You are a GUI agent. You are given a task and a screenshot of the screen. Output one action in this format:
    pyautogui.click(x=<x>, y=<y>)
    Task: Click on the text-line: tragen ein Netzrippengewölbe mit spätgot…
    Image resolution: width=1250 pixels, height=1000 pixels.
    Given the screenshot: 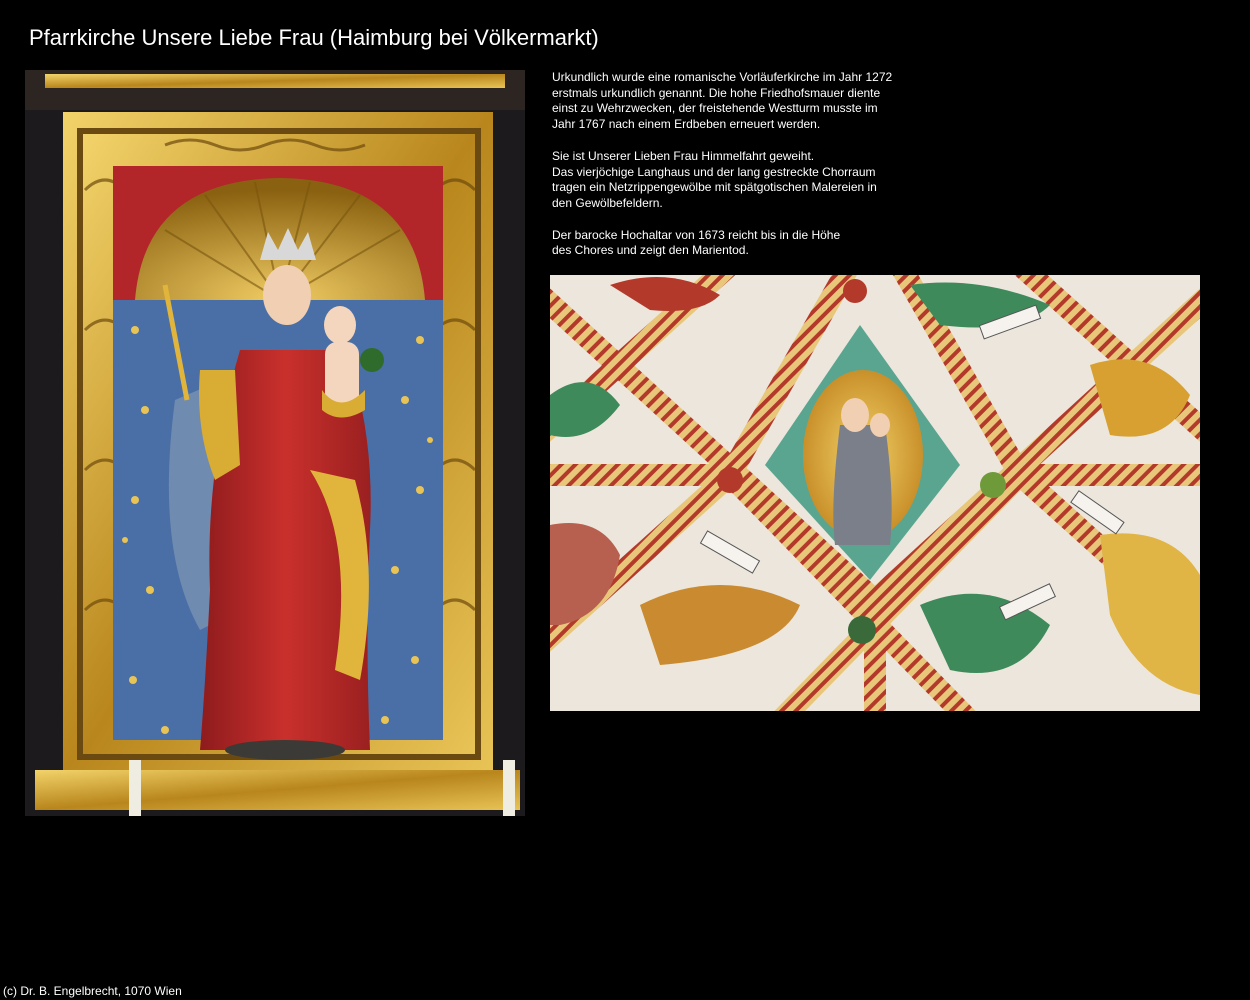 What is the action you would take?
    pyautogui.click(x=714, y=187)
    